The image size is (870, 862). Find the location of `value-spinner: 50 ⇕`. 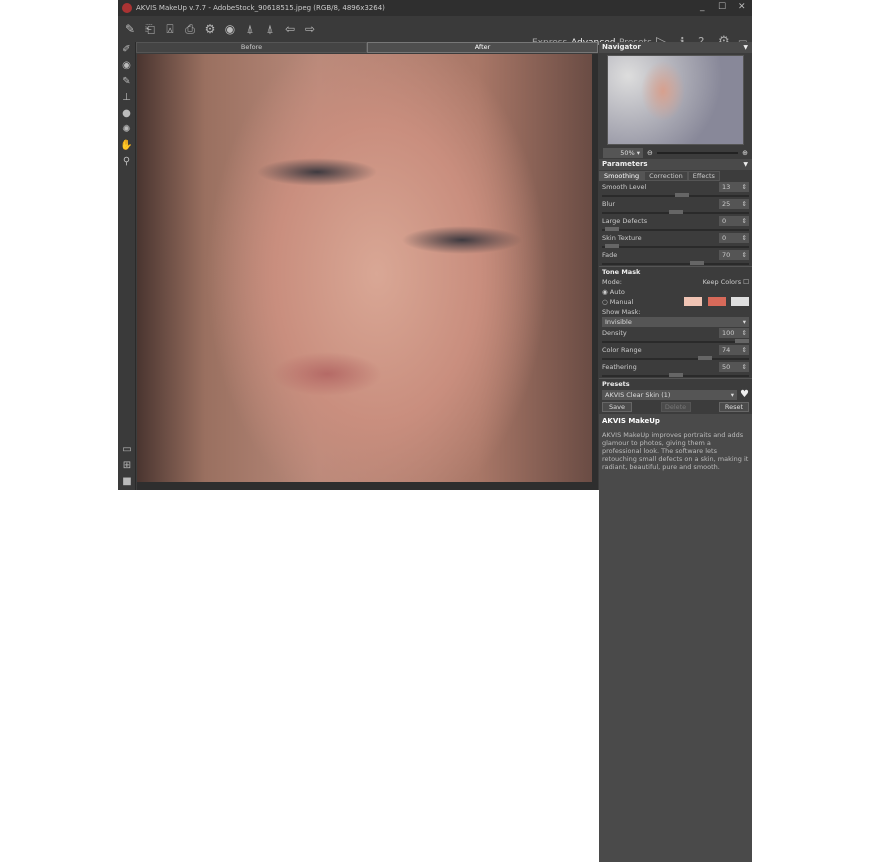

value-spinner: 50 ⇕ is located at coordinates (734, 367).